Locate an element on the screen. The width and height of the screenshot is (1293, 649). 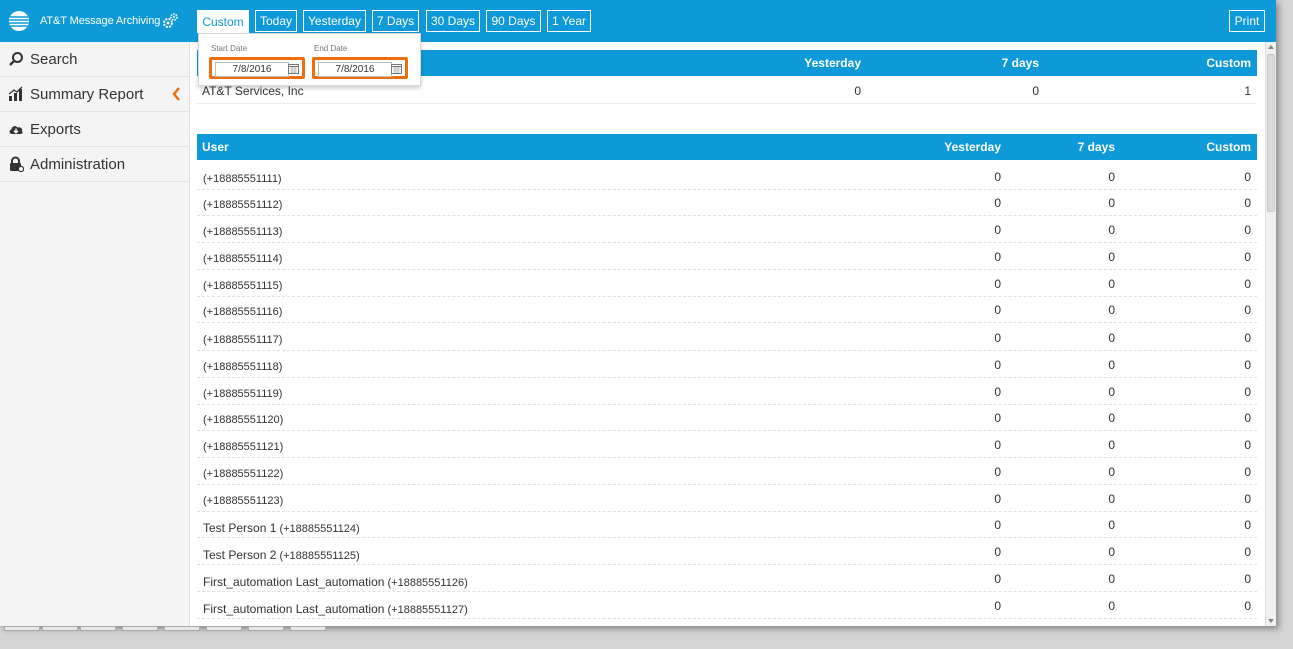
bar-chart-icon is located at coordinates (16, 94).